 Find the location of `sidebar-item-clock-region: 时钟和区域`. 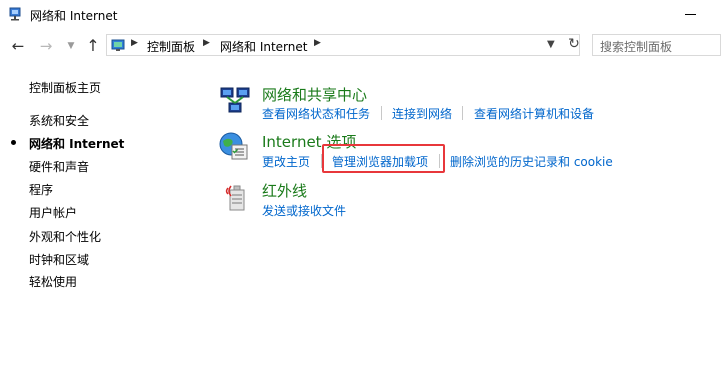

sidebar-item-clock-region: 时钟和区域 is located at coordinates (59, 259).